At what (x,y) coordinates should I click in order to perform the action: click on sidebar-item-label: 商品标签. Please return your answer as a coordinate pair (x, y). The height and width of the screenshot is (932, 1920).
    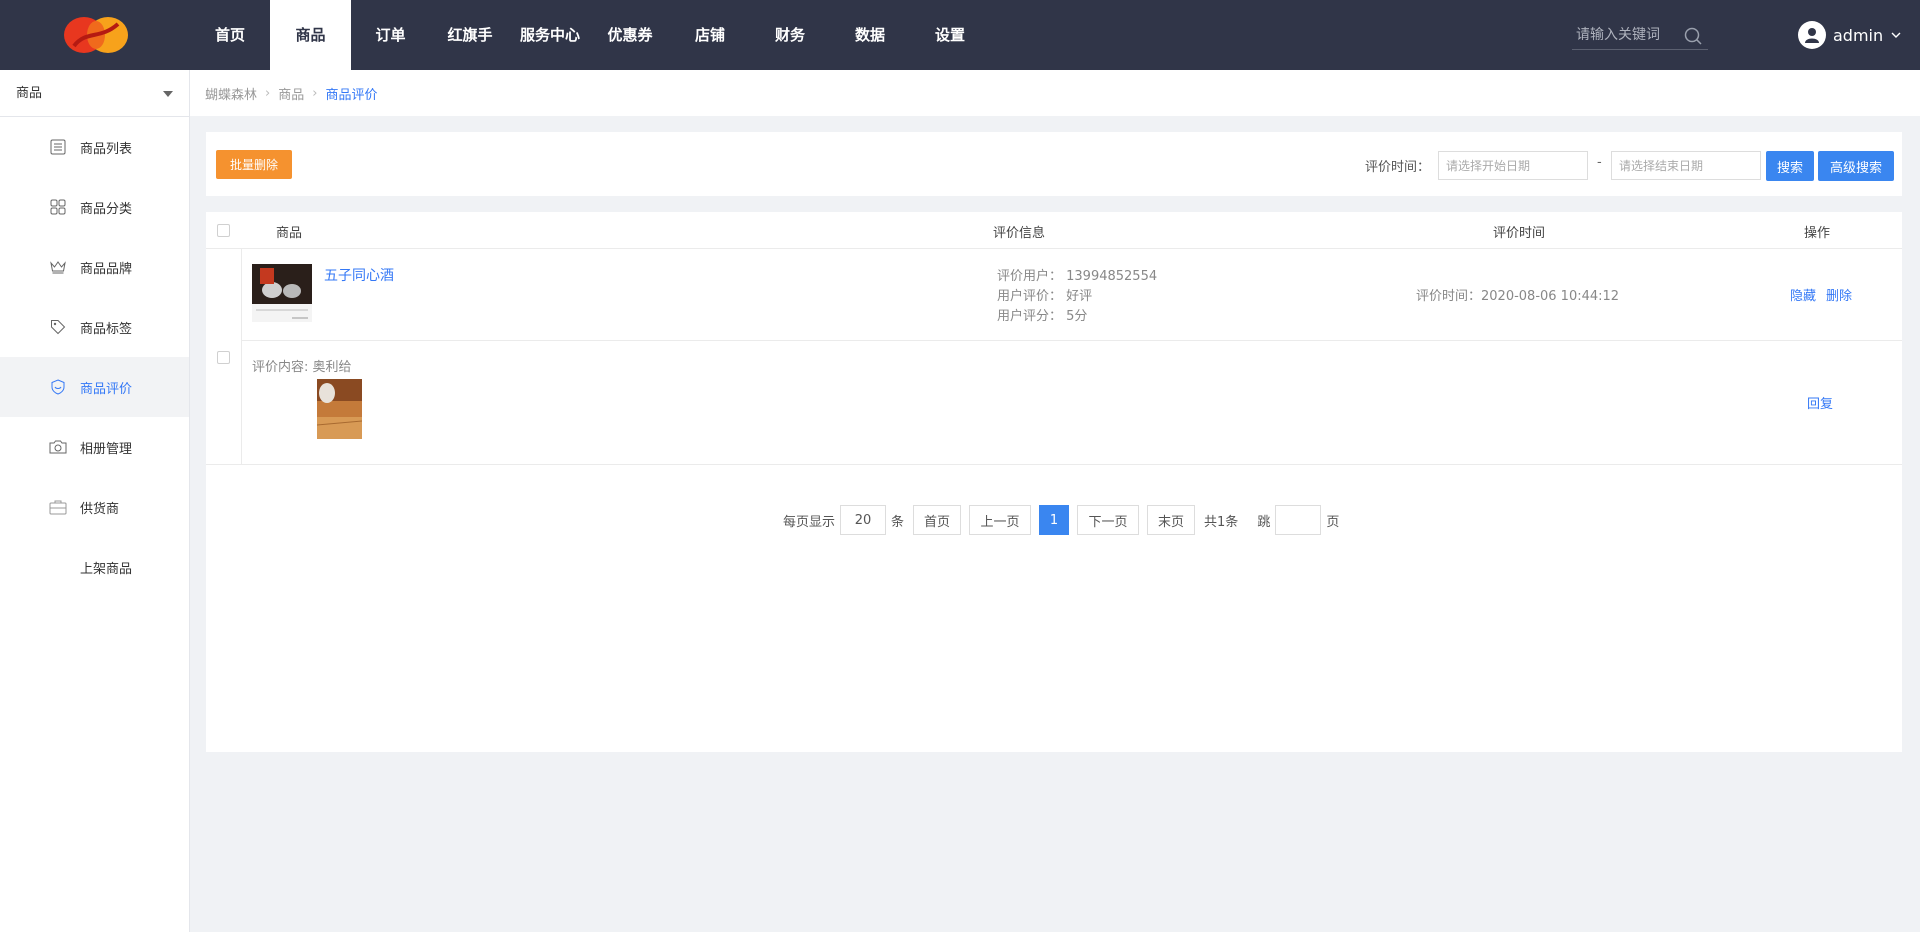
    Looking at the image, I should click on (106, 329).